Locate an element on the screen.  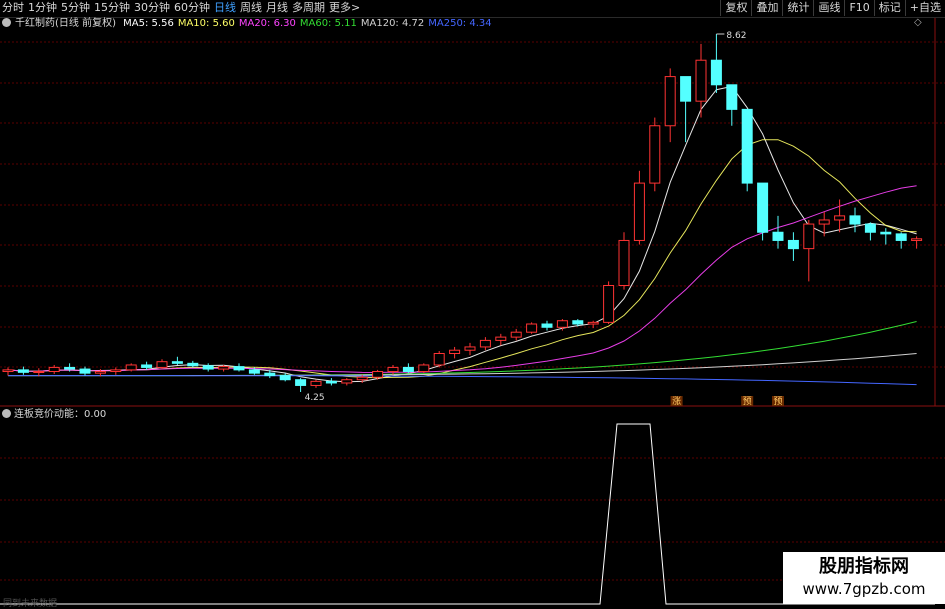
tool-button-2: 统计 is located at coordinates (797, 8).